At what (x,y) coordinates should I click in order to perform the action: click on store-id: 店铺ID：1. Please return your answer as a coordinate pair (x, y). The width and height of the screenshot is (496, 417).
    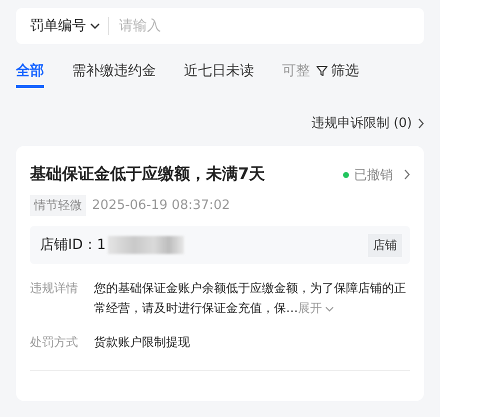
    Looking at the image, I should click on (73, 245).